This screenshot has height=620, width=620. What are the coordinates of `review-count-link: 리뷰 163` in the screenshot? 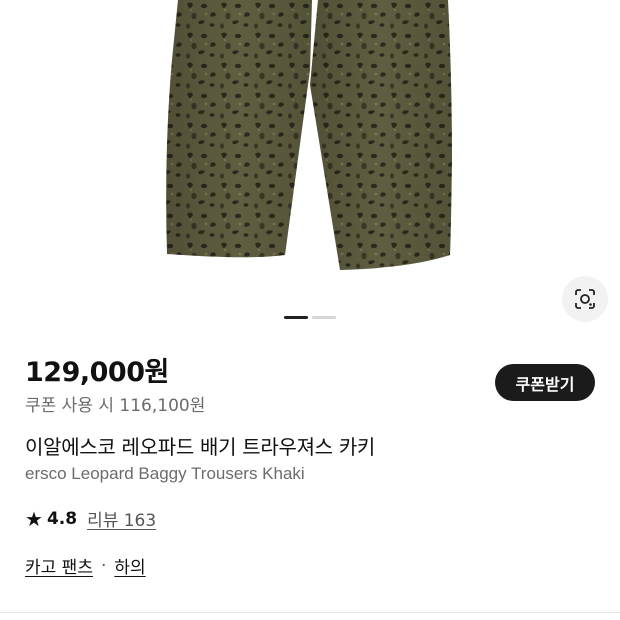 It's located at (121, 518).